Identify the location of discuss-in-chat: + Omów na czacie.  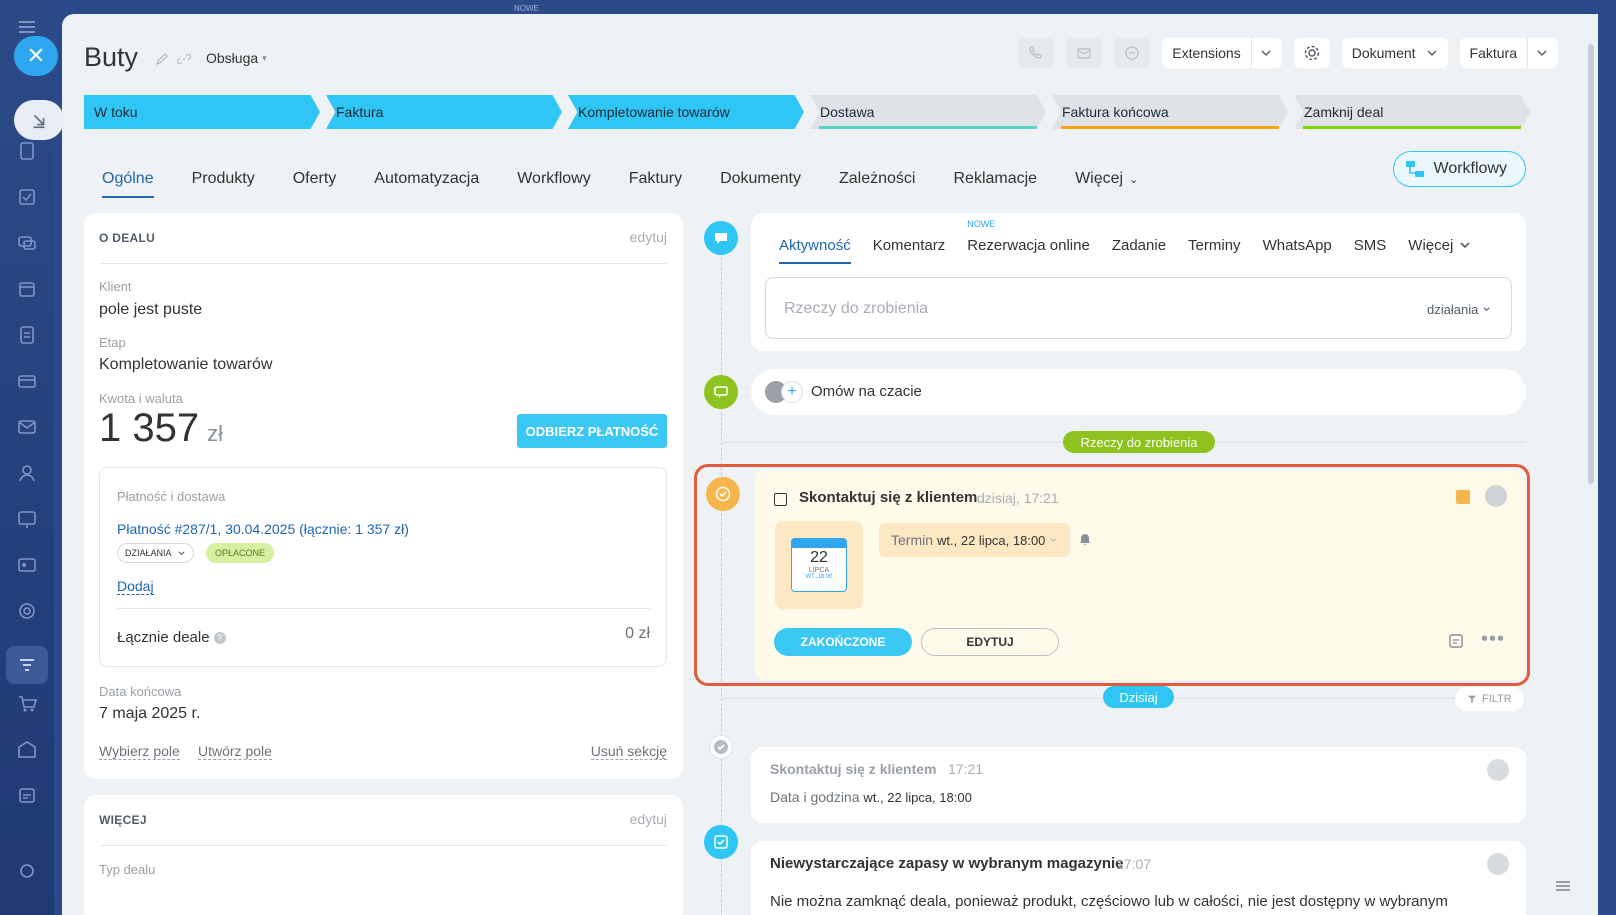
(1138, 392).